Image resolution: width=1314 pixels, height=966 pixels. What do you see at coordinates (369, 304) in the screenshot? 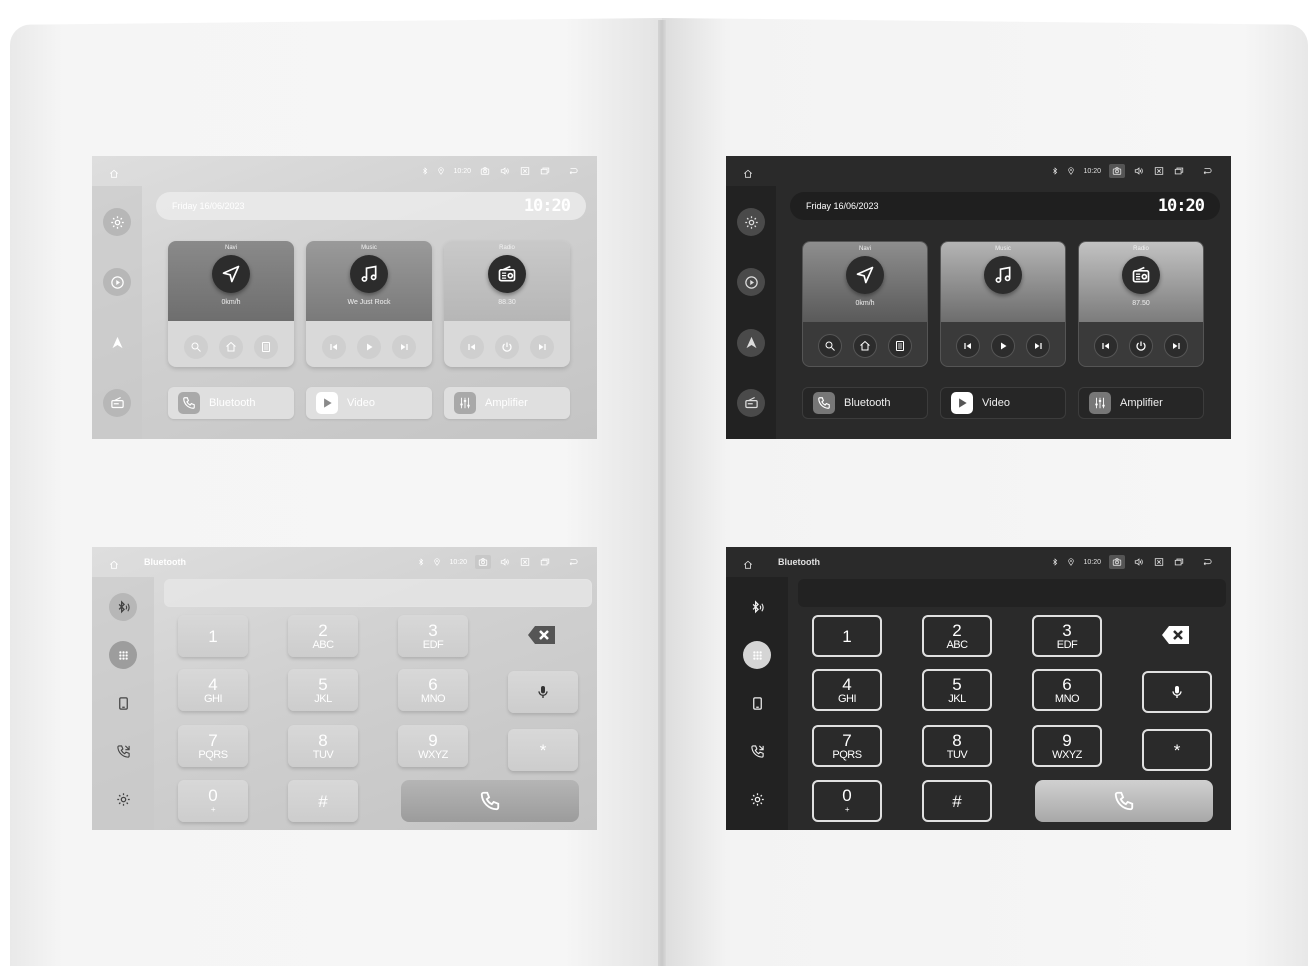
I see `music-card: Music We Just Rock` at bounding box center [369, 304].